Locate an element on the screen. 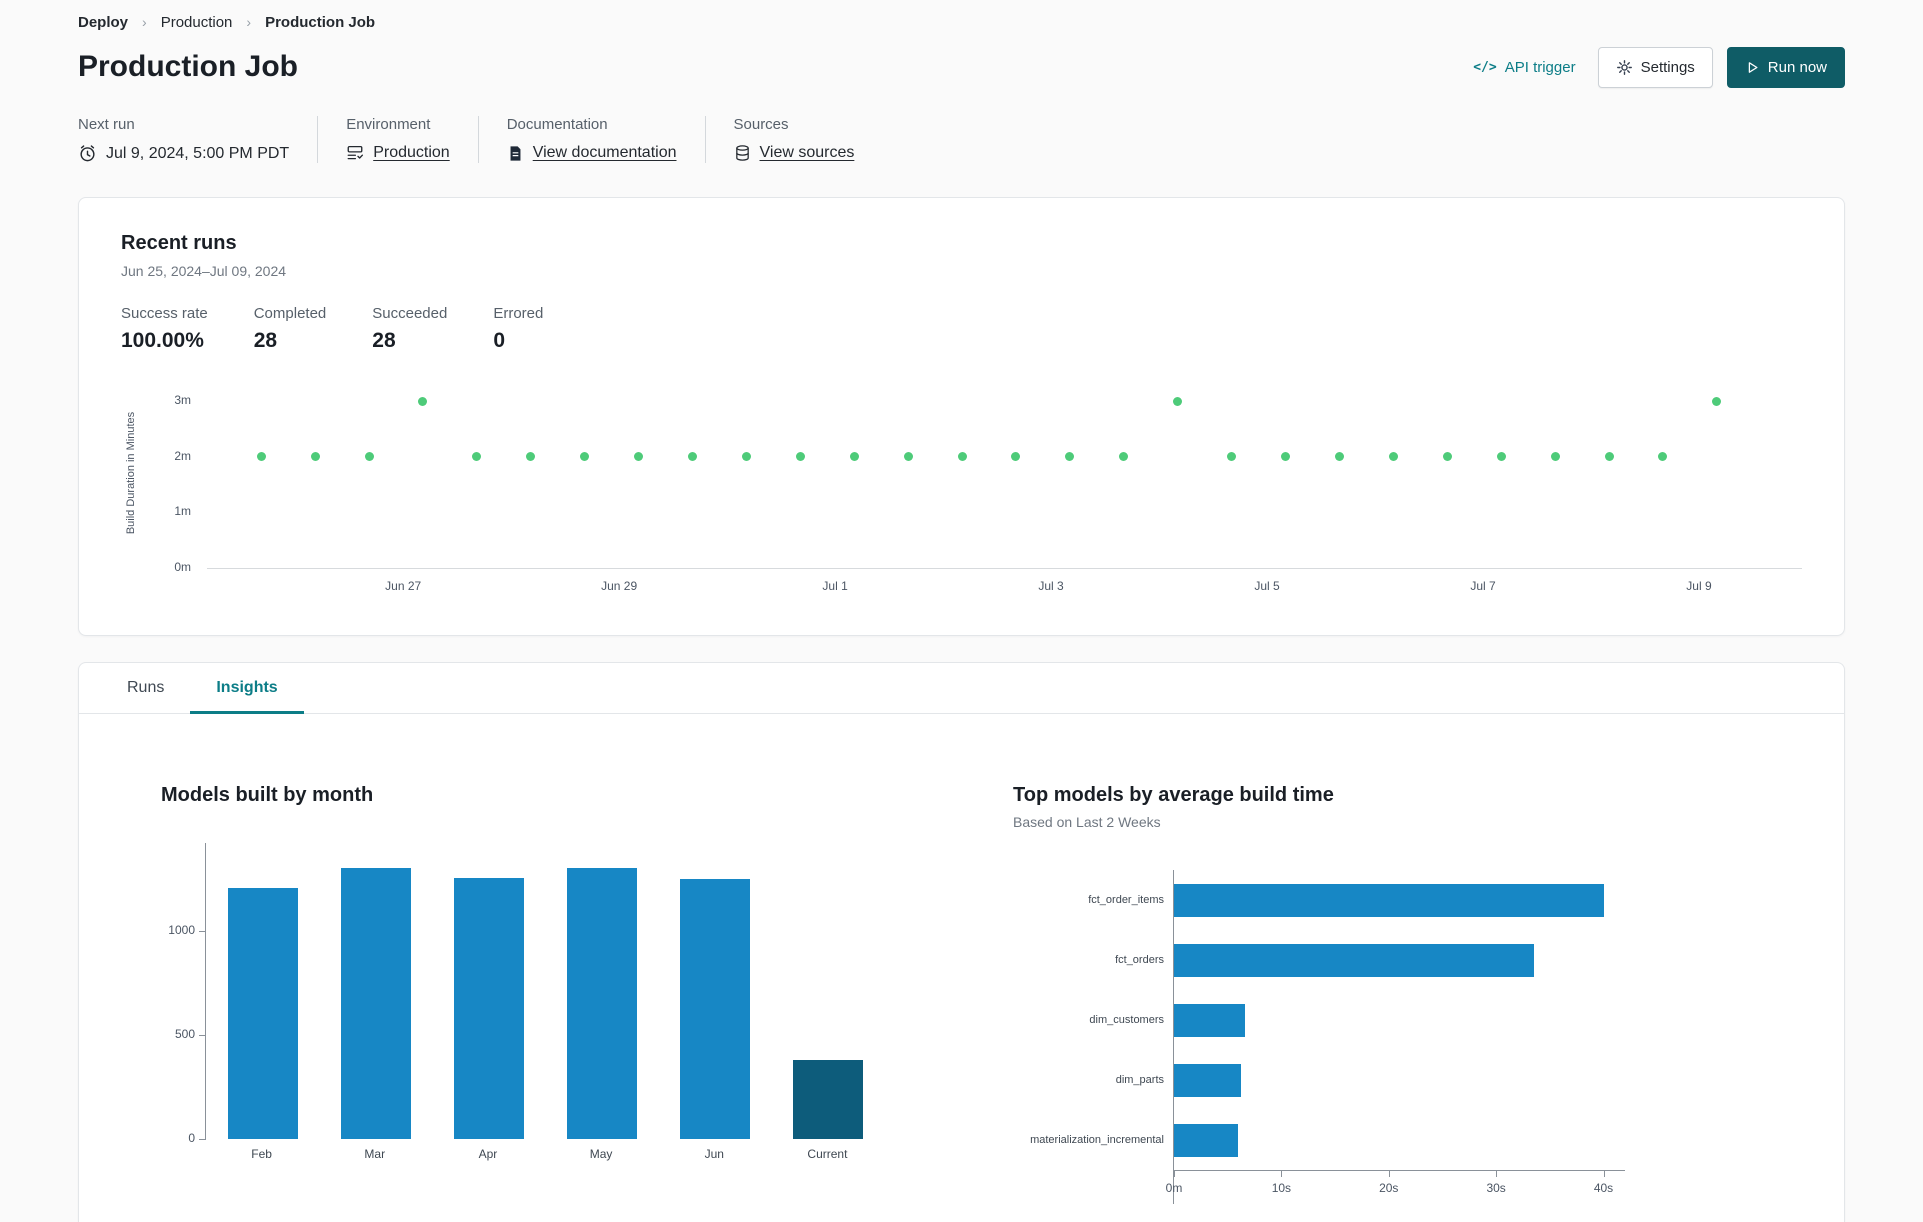 This screenshot has height=1222, width=1923. model-label: dim_parts is located at coordinates (1139, 1080).